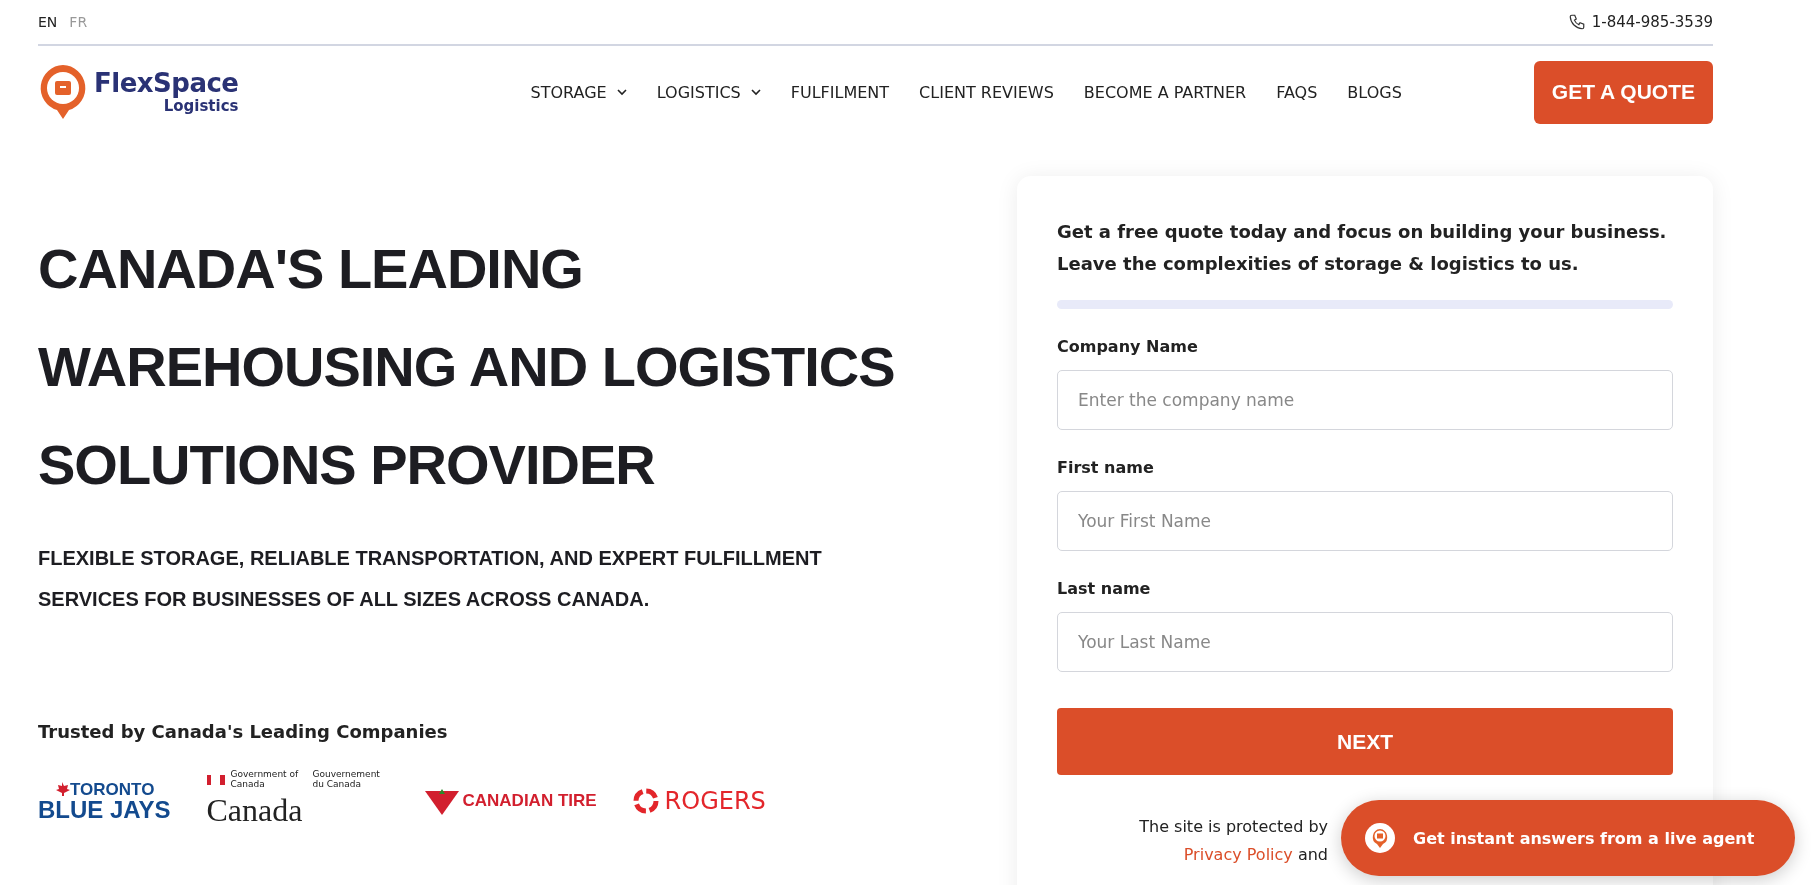  What do you see at coordinates (510, 801) in the screenshot?
I see `canadian-tire-logo: CANADIAN TIRE` at bounding box center [510, 801].